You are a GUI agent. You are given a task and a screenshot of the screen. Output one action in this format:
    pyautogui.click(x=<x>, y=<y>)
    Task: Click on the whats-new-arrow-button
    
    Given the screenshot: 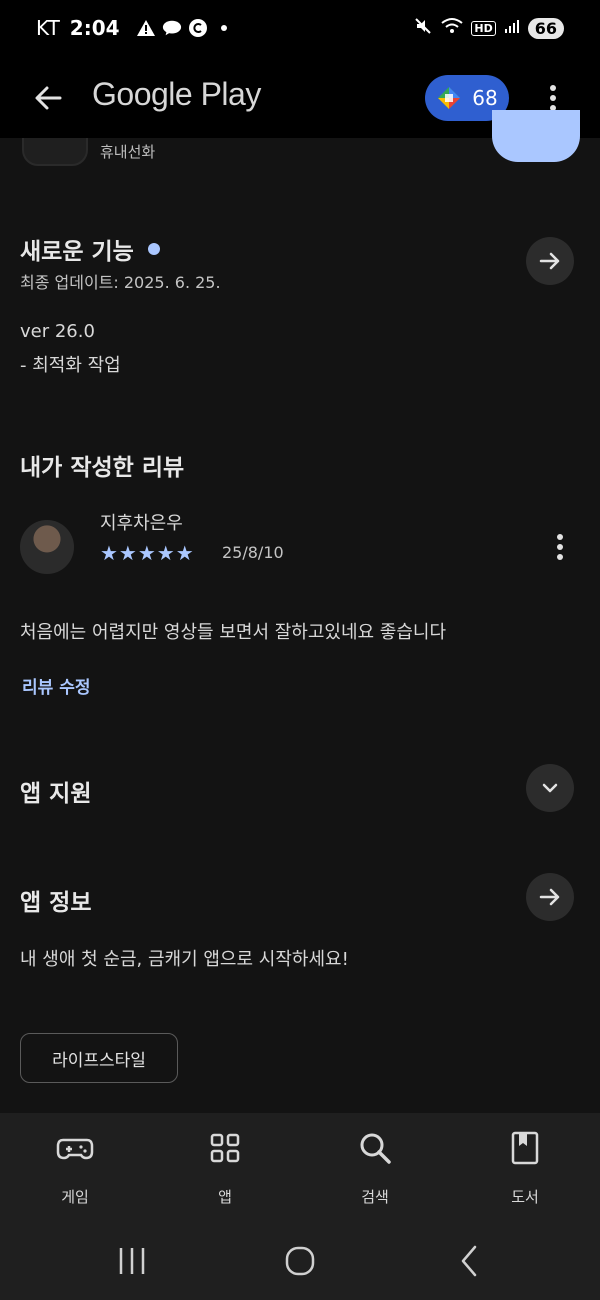 What is the action you would take?
    pyautogui.click(x=550, y=261)
    